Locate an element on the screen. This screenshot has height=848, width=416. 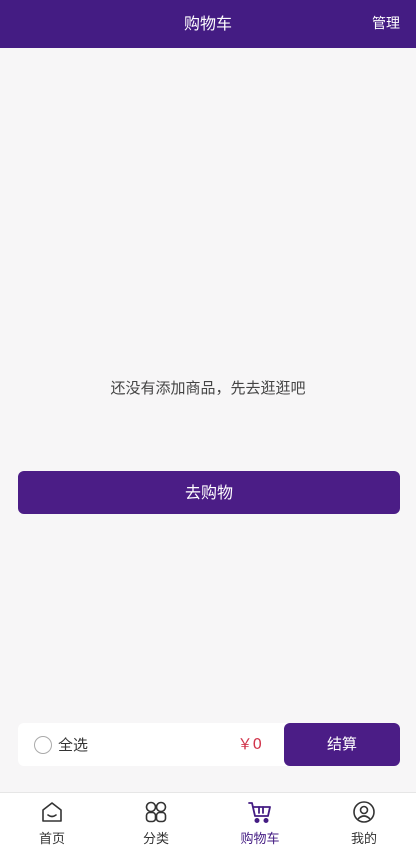
select-all-label: 全选 is located at coordinates (73, 745).